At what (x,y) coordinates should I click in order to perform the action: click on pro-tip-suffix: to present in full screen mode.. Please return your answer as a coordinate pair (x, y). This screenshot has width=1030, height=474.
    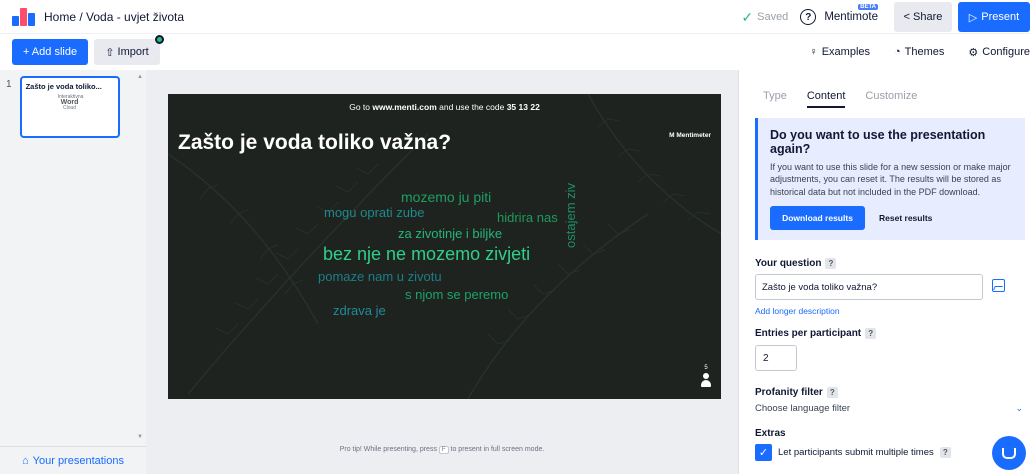
    Looking at the image, I should click on (496, 449).